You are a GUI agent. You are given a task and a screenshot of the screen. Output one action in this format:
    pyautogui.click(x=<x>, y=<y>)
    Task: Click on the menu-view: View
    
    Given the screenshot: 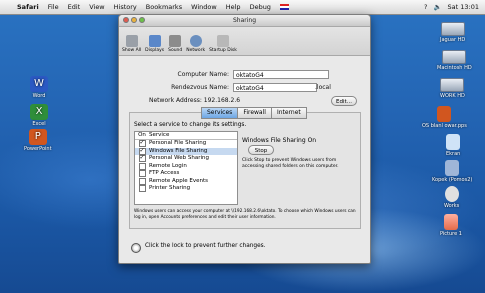 What is the action you would take?
    pyautogui.click(x=96, y=7)
    